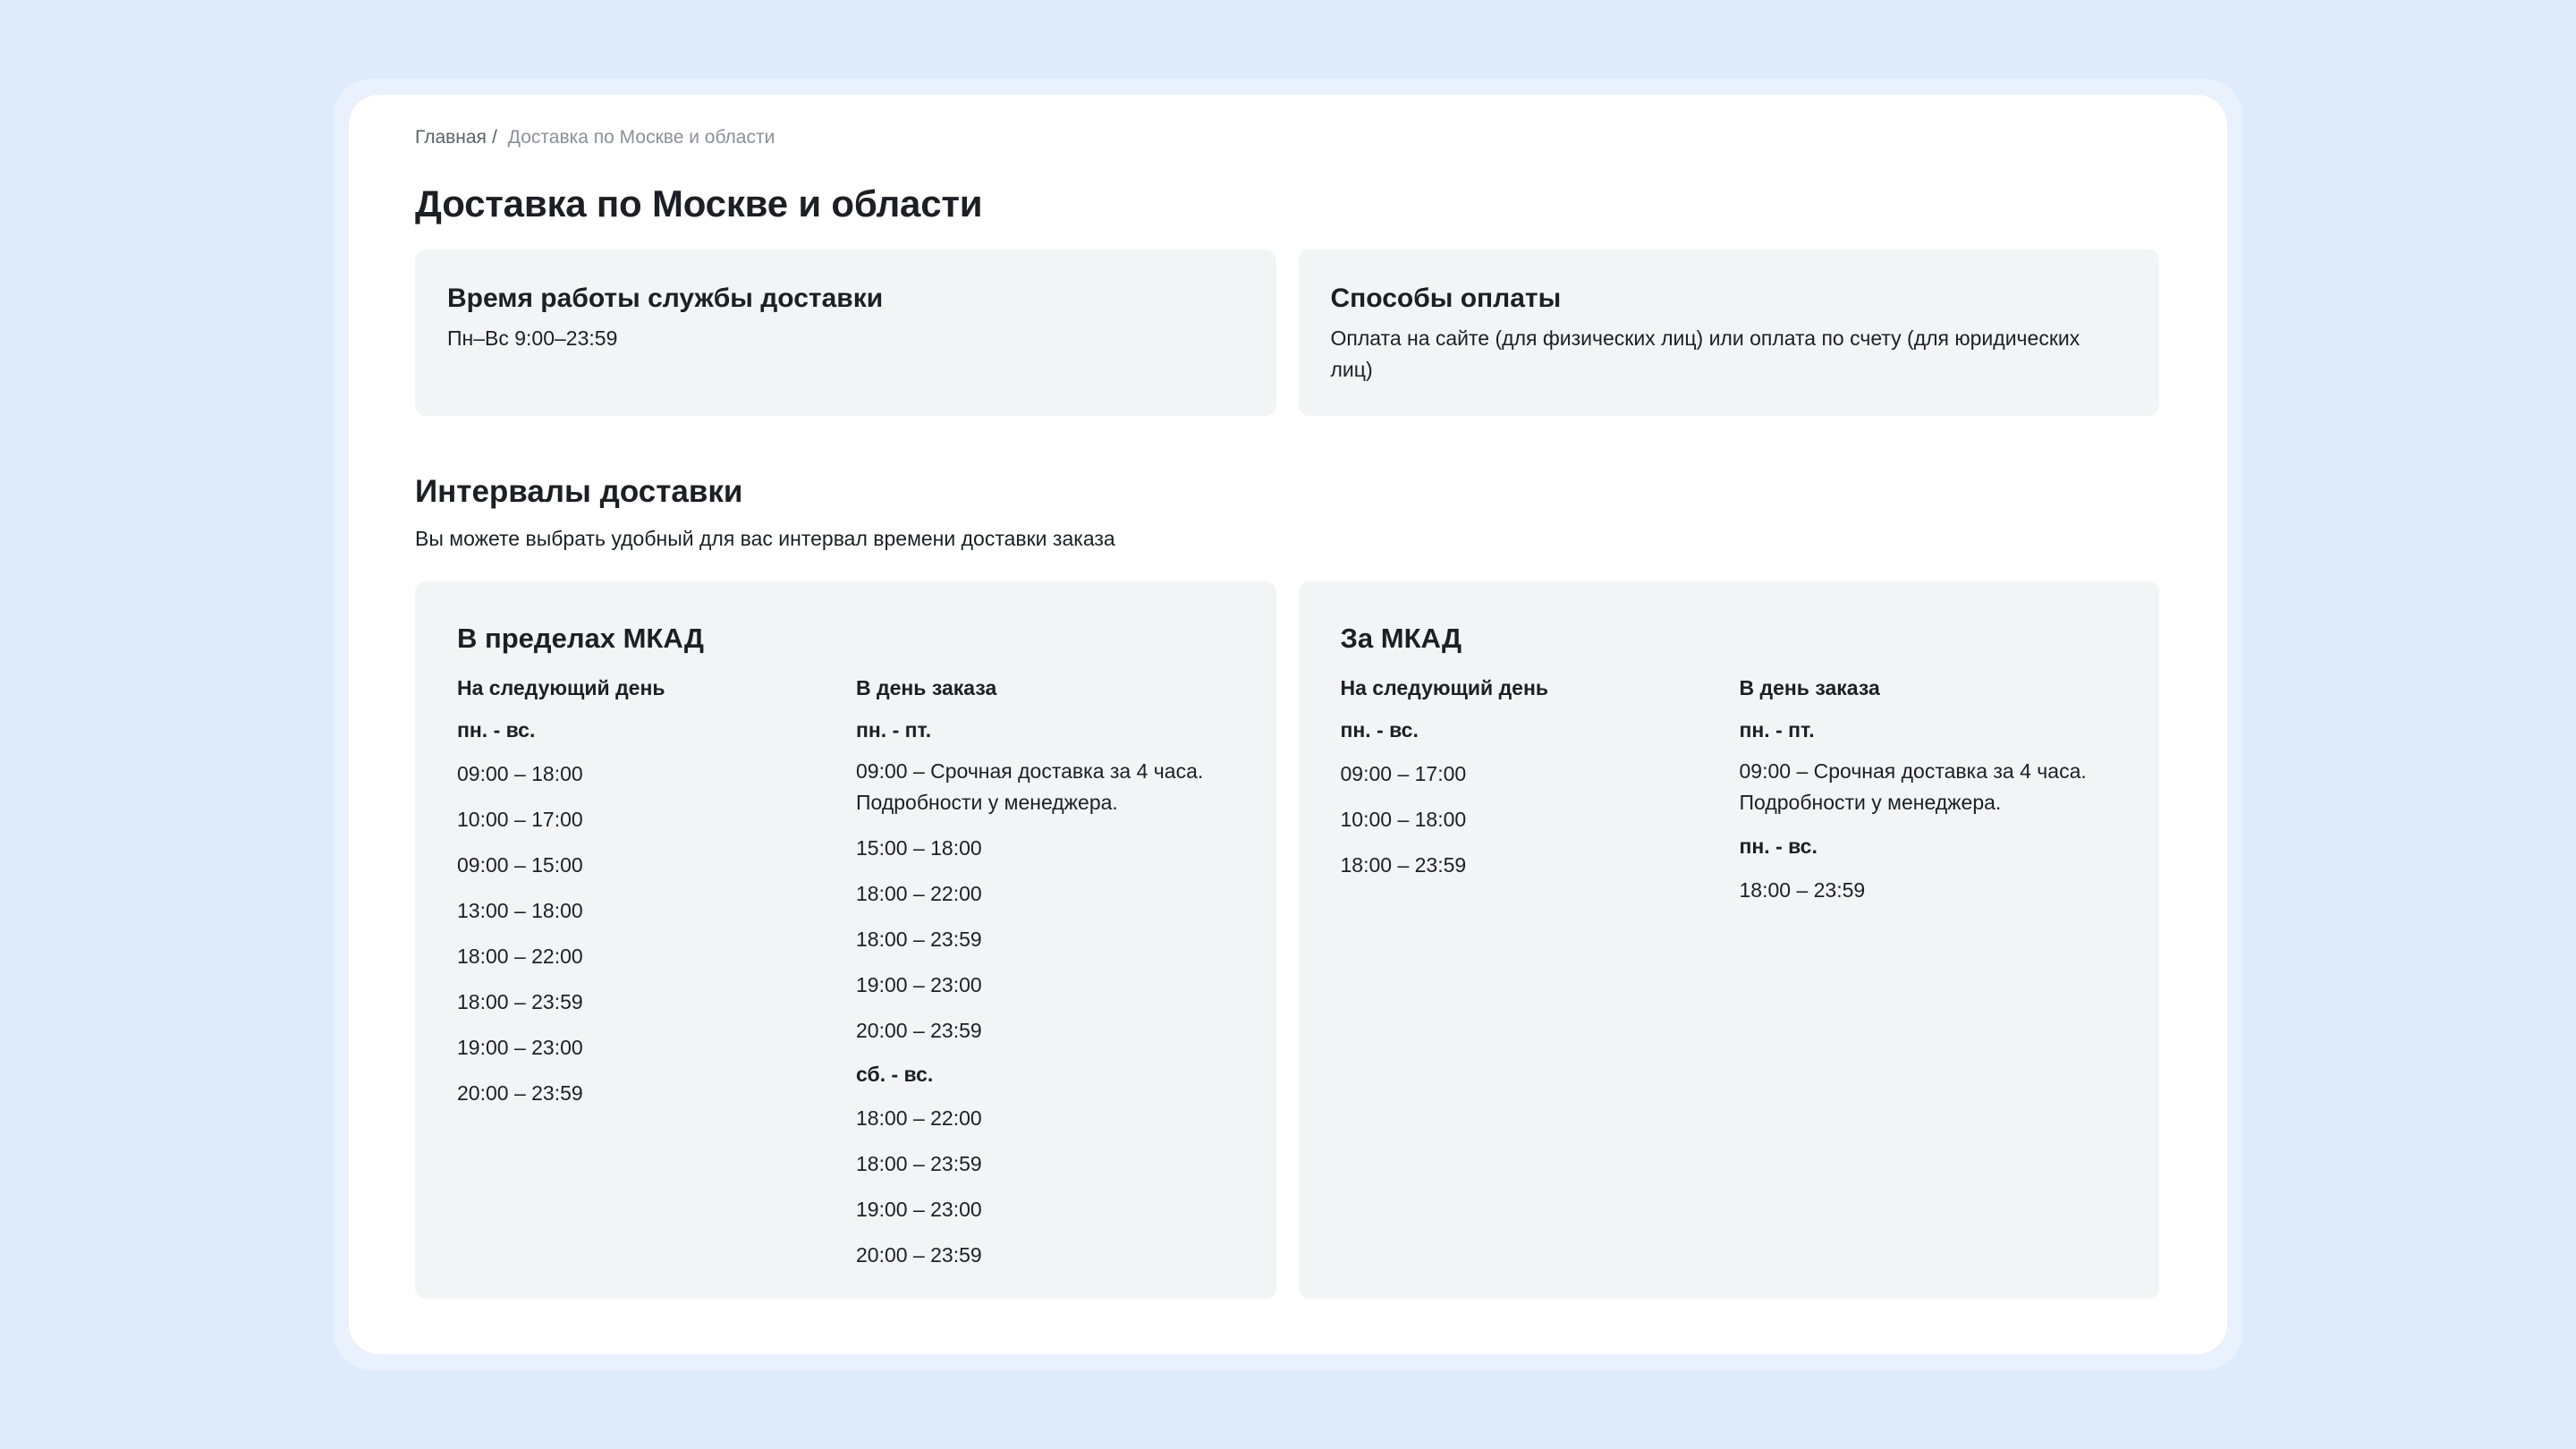  Describe the element at coordinates (1403, 773) in the screenshot. I see `time-slot: 09:00 – 17:00` at that location.